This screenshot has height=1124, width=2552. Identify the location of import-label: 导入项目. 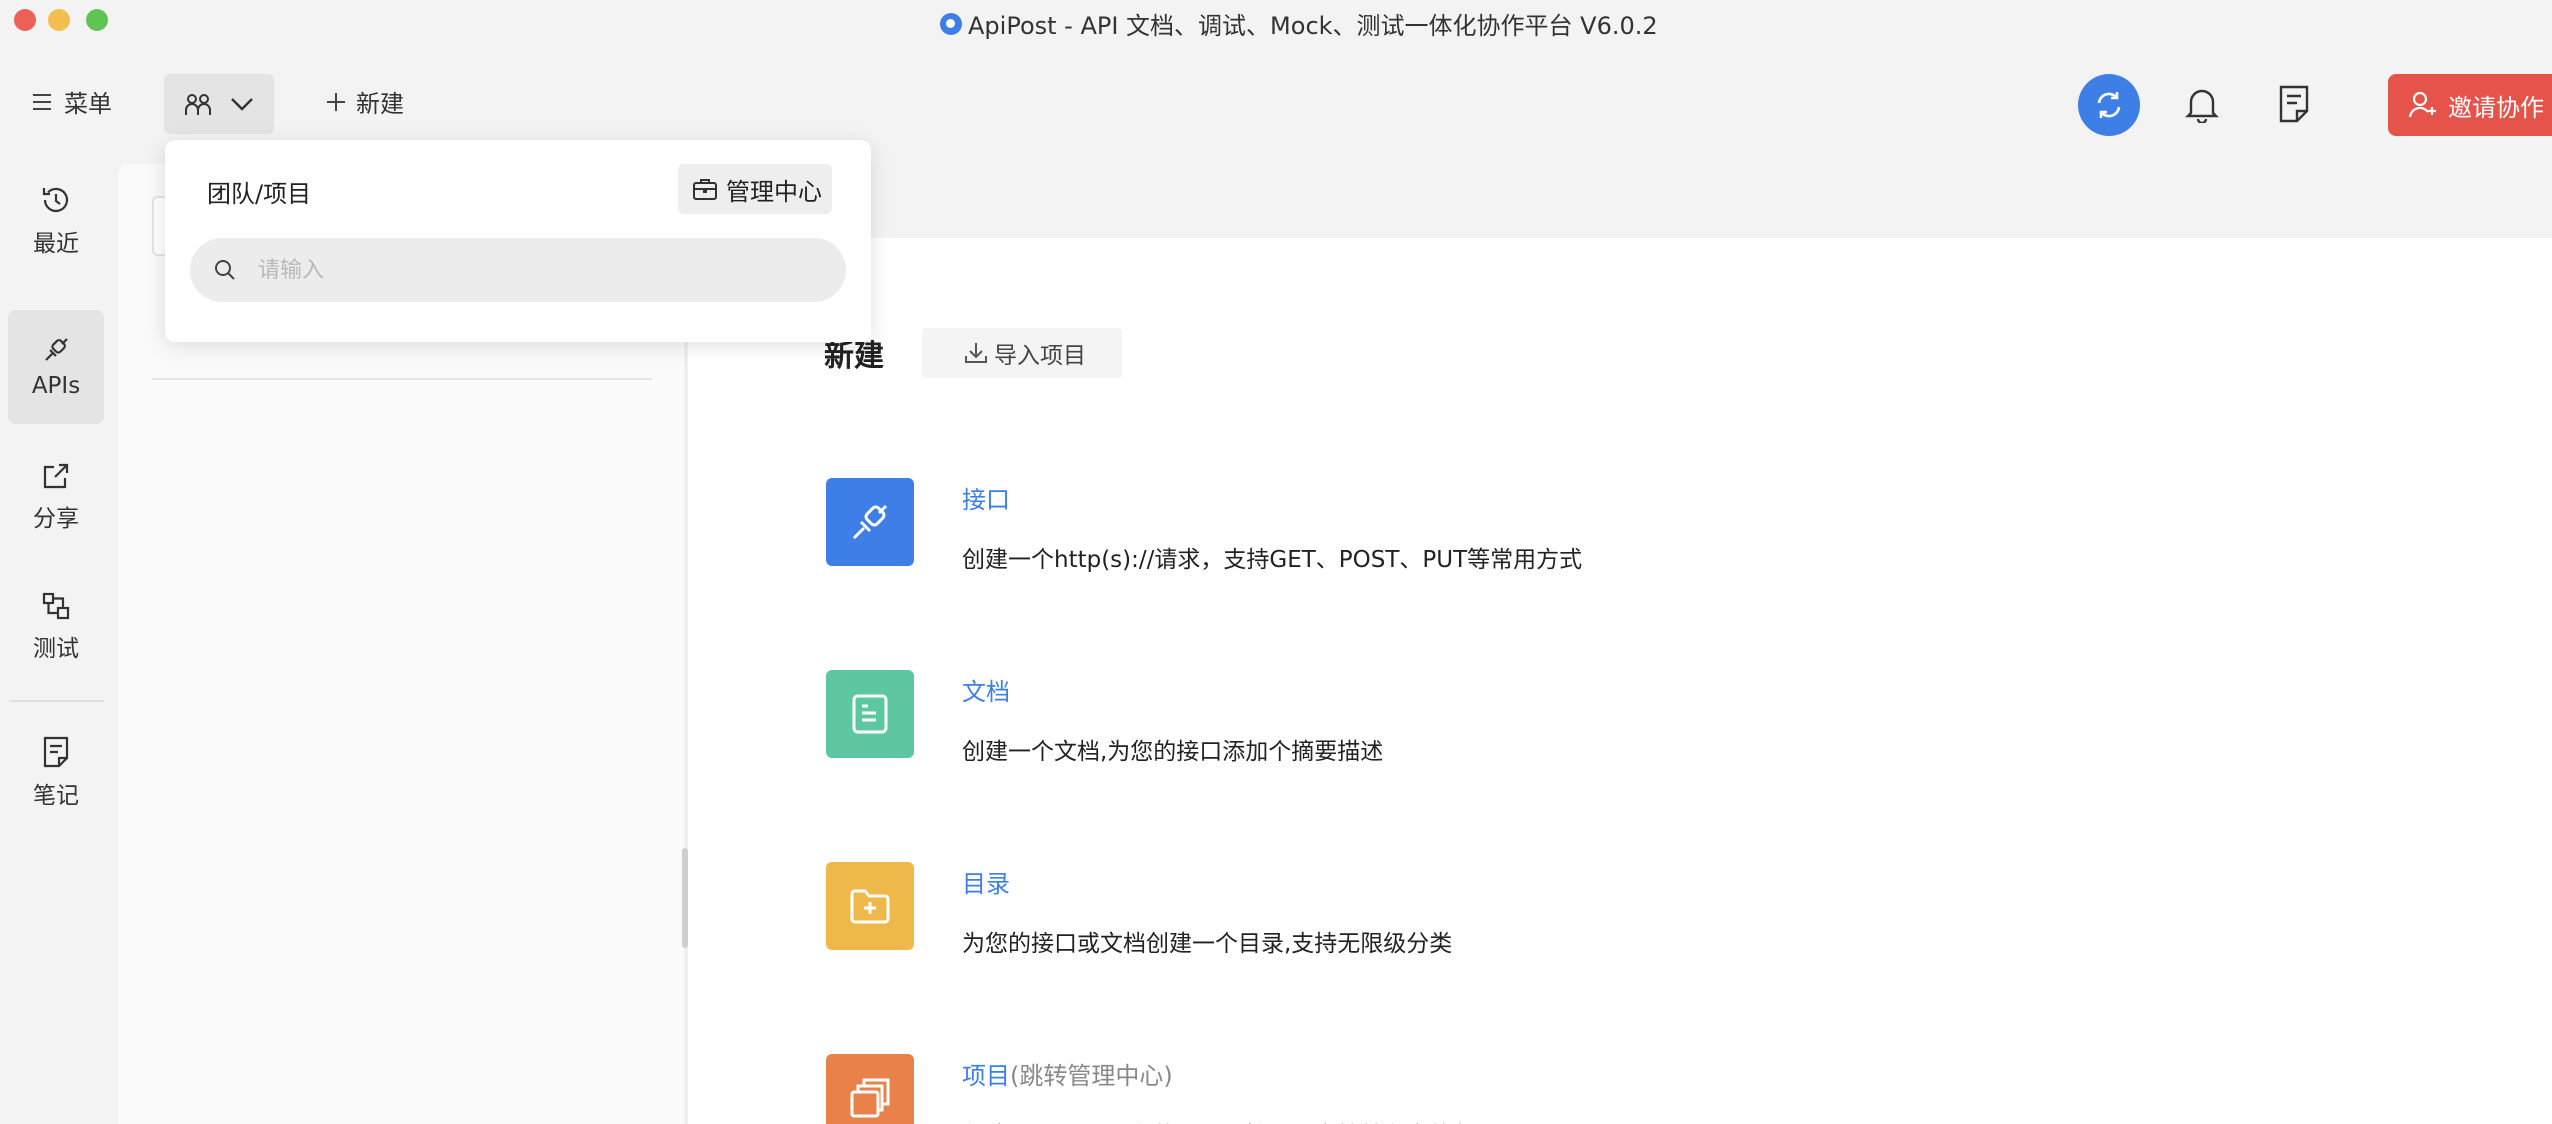
(1040, 356).